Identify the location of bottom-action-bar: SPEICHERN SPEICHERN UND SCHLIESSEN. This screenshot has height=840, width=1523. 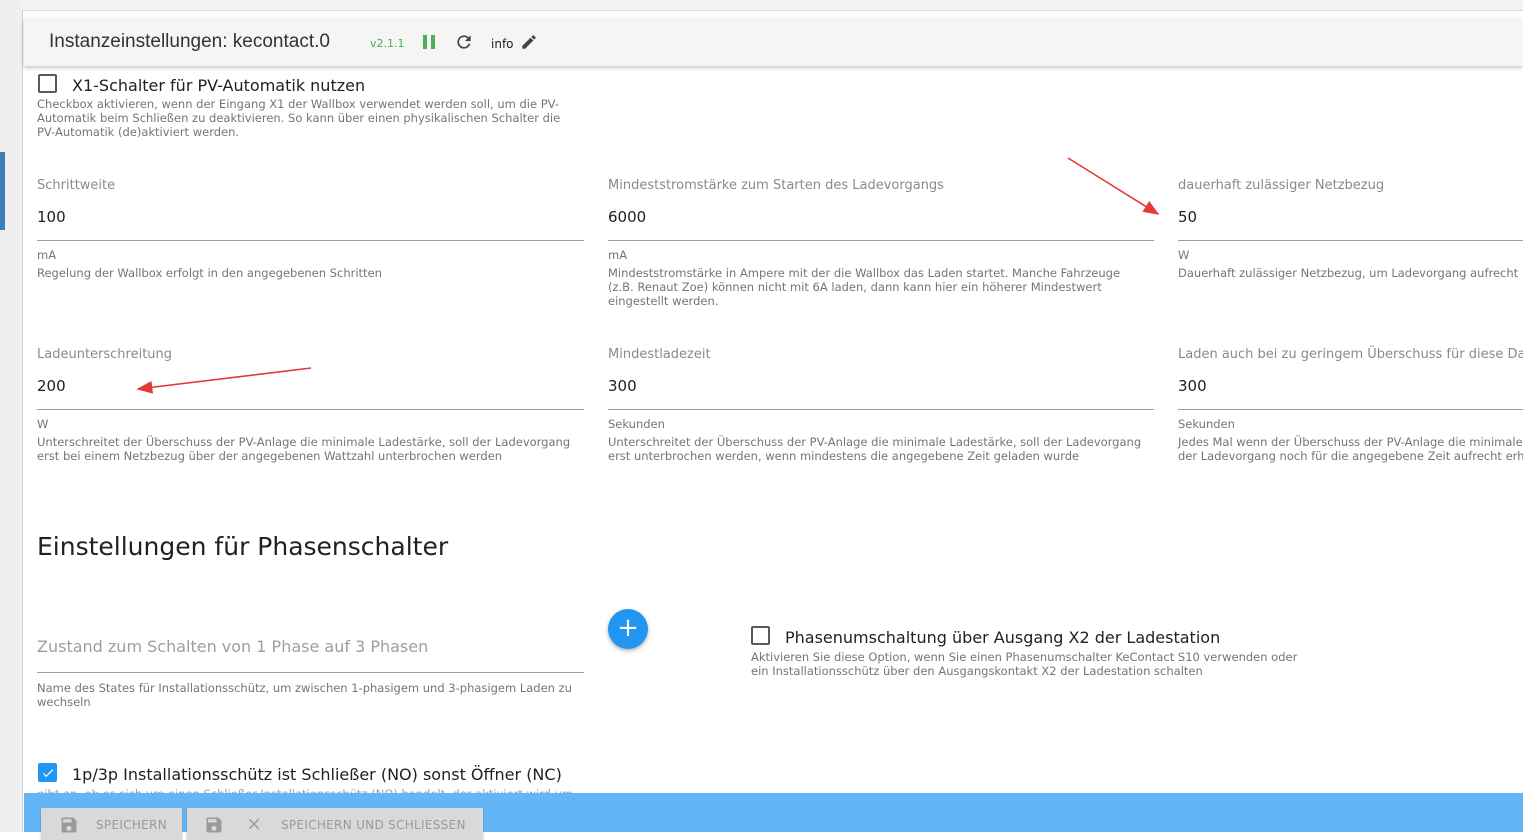
(773, 816).